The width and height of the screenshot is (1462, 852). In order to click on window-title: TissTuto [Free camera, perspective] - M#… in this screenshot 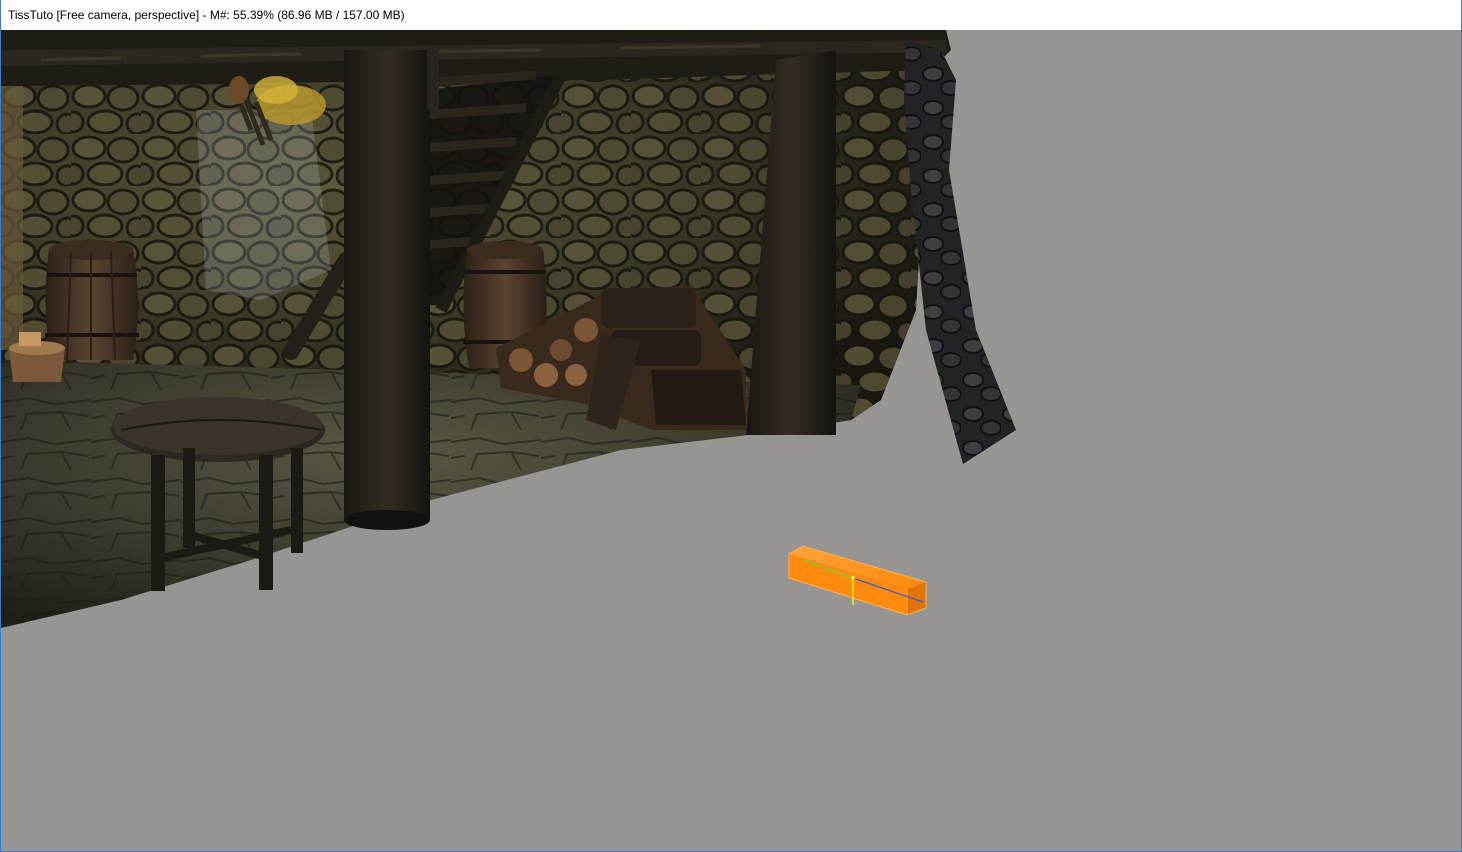, I will do `click(206, 15)`.